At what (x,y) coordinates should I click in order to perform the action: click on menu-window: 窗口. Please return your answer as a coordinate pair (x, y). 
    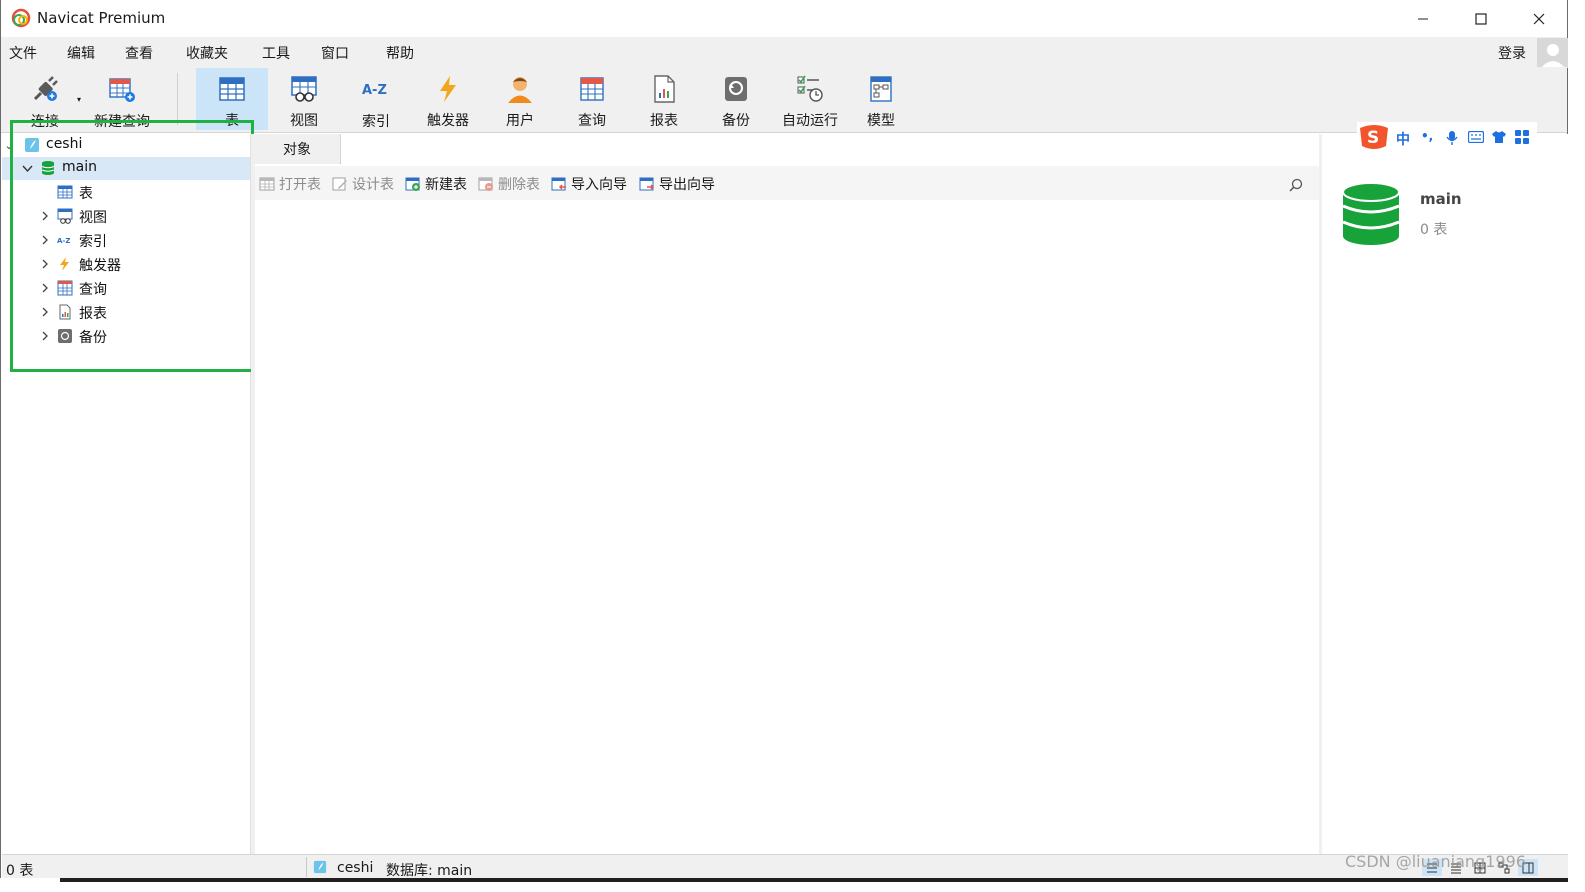
    Looking at the image, I should click on (335, 53).